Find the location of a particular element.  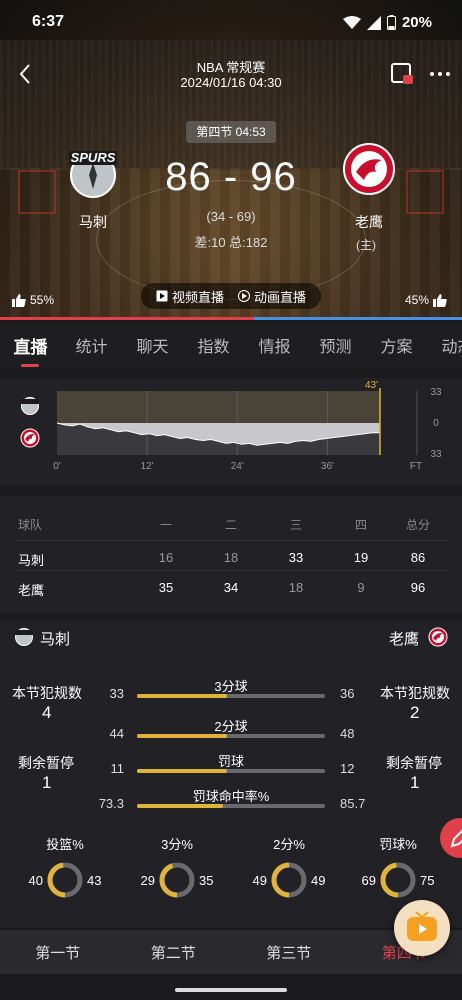

animation-live-label: 动画直播 is located at coordinates (279, 297).